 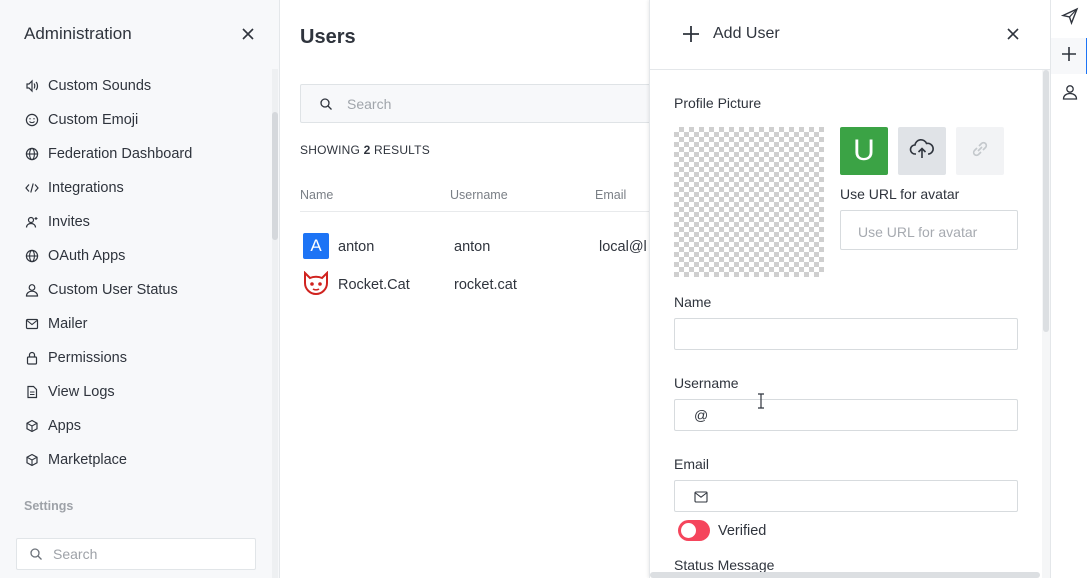 I want to click on file-icon, so click(x=32, y=392).